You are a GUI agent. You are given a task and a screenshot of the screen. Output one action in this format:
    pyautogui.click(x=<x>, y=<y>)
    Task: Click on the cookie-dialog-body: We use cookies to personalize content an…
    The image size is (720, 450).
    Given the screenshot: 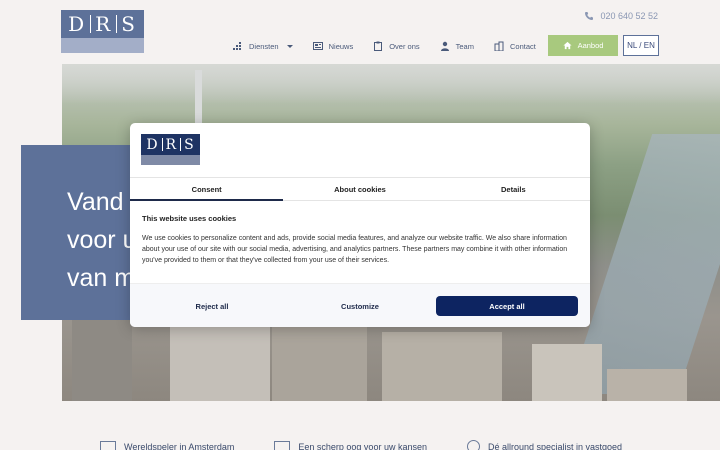 What is the action you would take?
    pyautogui.click(x=355, y=249)
    